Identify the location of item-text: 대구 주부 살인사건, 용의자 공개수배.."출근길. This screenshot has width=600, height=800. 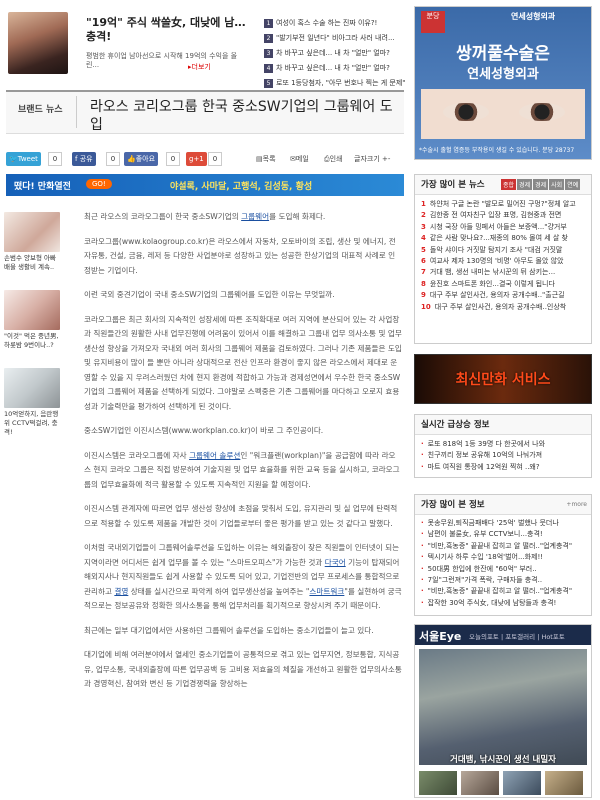
(497, 295).